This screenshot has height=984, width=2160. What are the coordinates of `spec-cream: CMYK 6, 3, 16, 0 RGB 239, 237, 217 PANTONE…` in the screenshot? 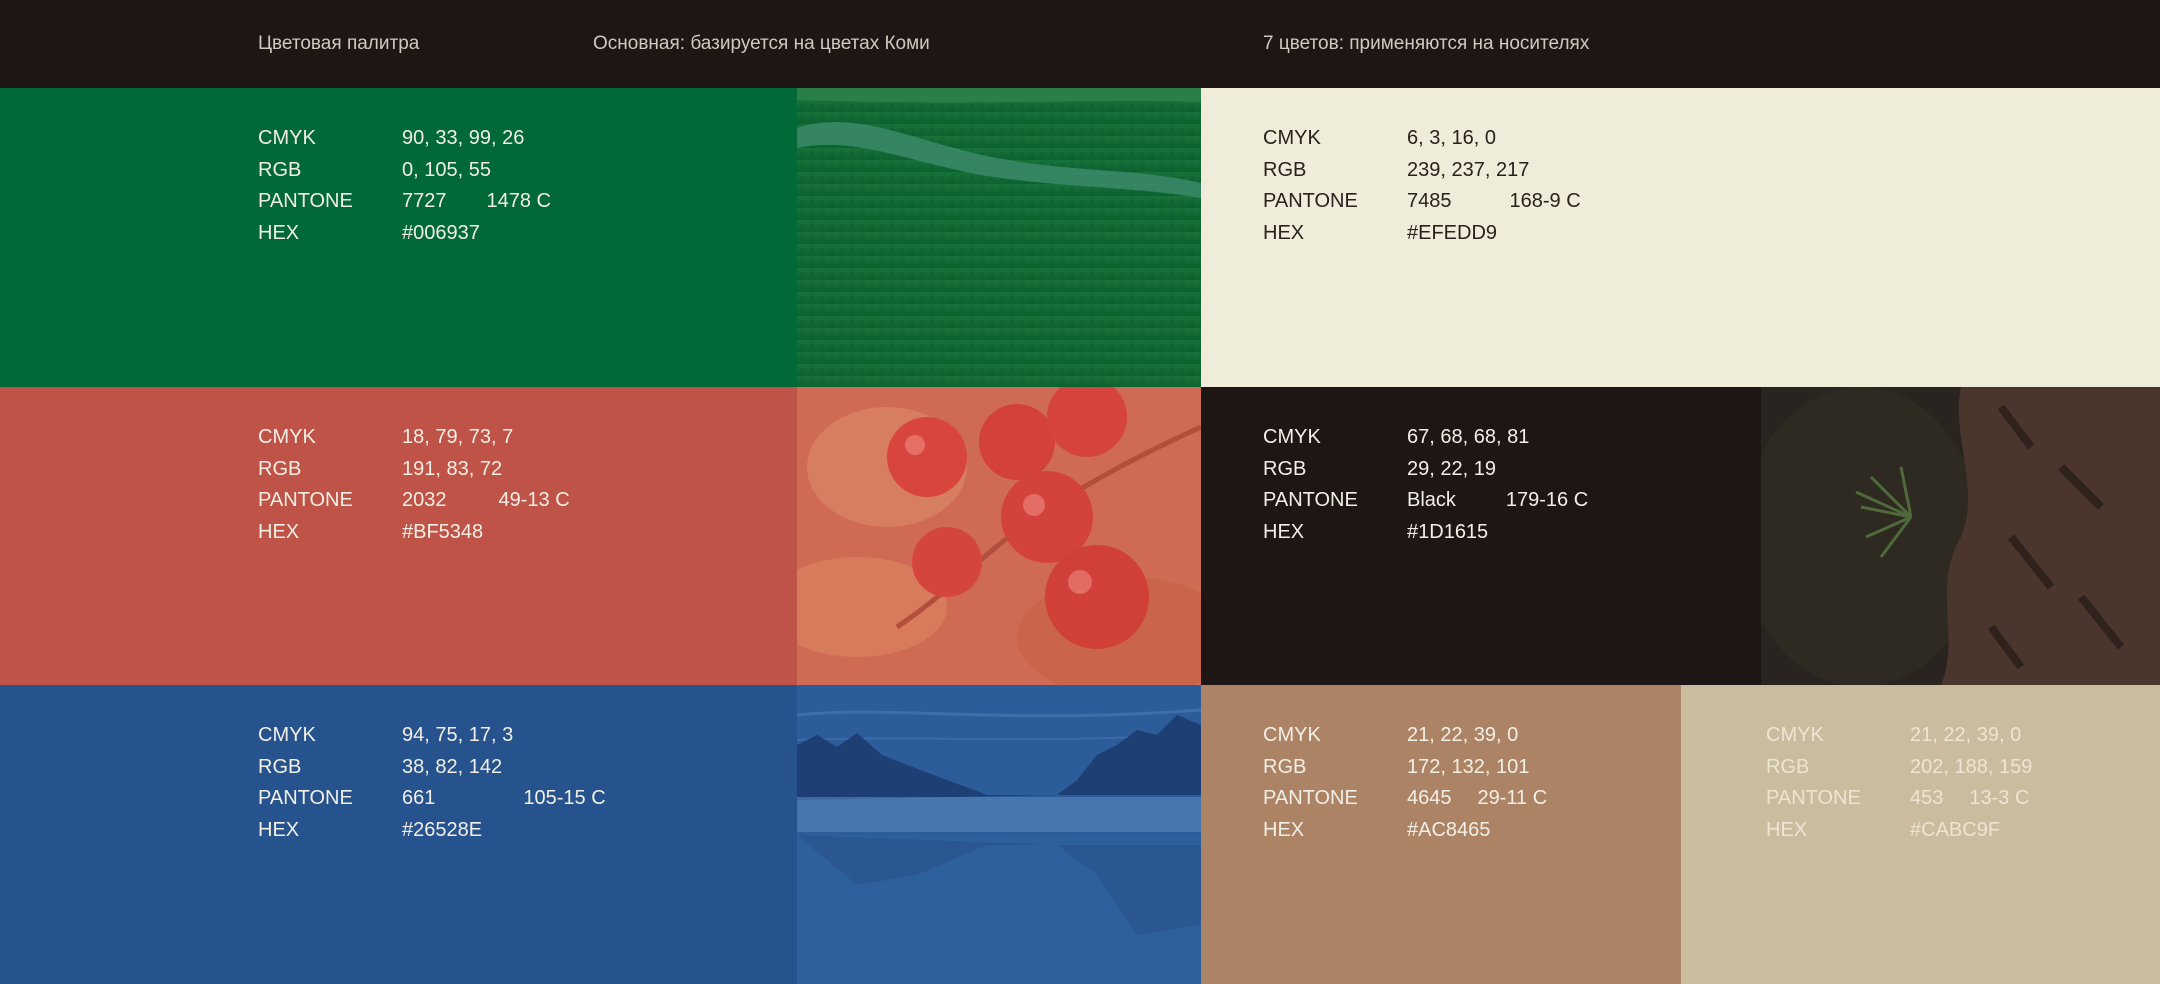 It's located at (1422, 186).